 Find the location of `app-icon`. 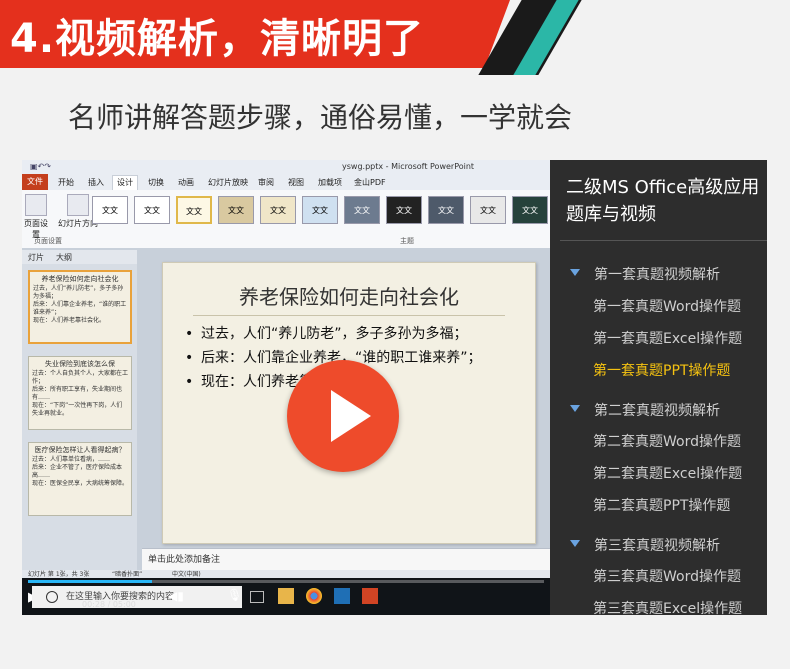

app-icon is located at coordinates (342, 596).